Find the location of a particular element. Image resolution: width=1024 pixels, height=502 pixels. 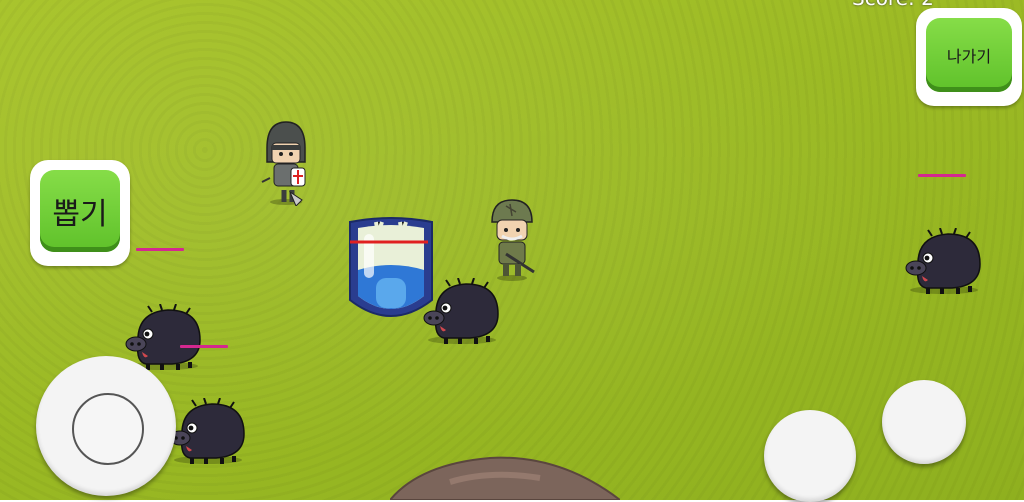

action-button-right is located at coordinates (924, 422).